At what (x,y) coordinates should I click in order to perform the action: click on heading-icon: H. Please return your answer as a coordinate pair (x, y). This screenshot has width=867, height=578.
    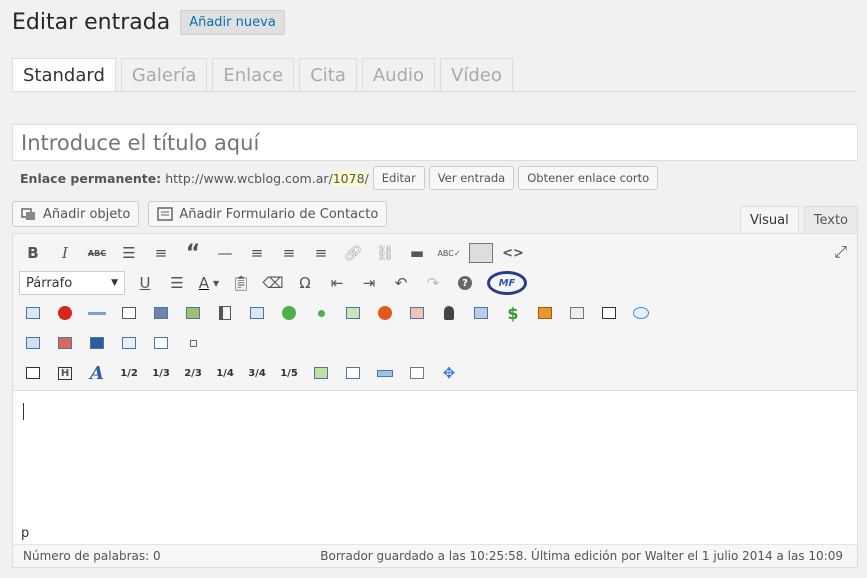
    Looking at the image, I should click on (65, 373).